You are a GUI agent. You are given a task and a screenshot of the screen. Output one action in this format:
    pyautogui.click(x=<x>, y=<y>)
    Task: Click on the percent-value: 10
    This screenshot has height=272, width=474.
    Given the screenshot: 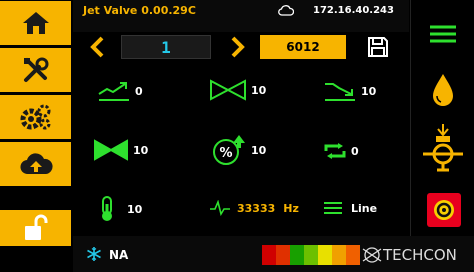 What is the action you would take?
    pyautogui.click(x=259, y=150)
    